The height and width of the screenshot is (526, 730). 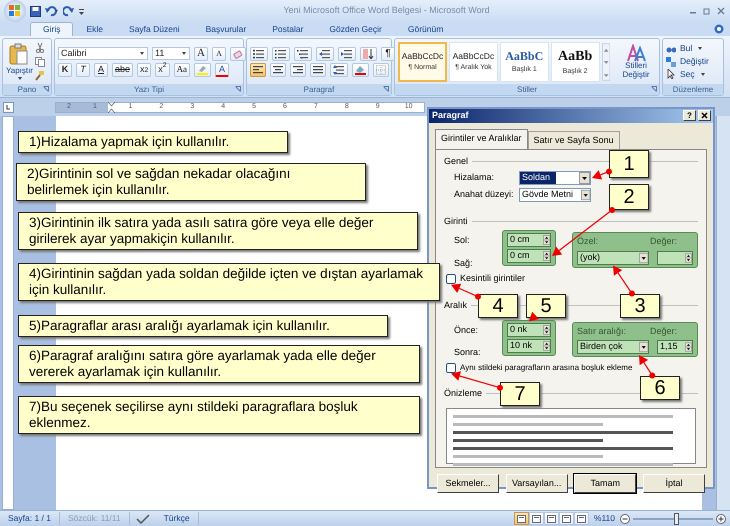 I want to click on restore-icon, so click(x=707, y=11).